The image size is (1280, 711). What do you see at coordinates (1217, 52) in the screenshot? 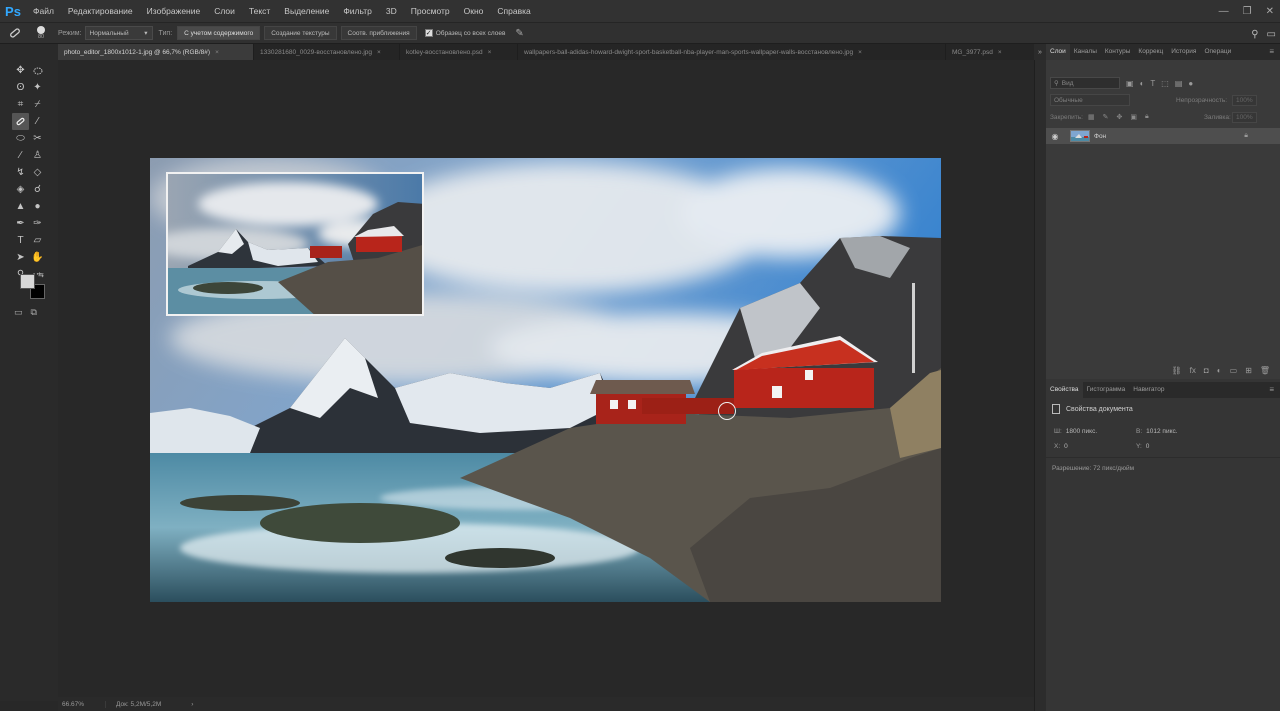
I see `tab-actions: Операци` at bounding box center [1217, 52].